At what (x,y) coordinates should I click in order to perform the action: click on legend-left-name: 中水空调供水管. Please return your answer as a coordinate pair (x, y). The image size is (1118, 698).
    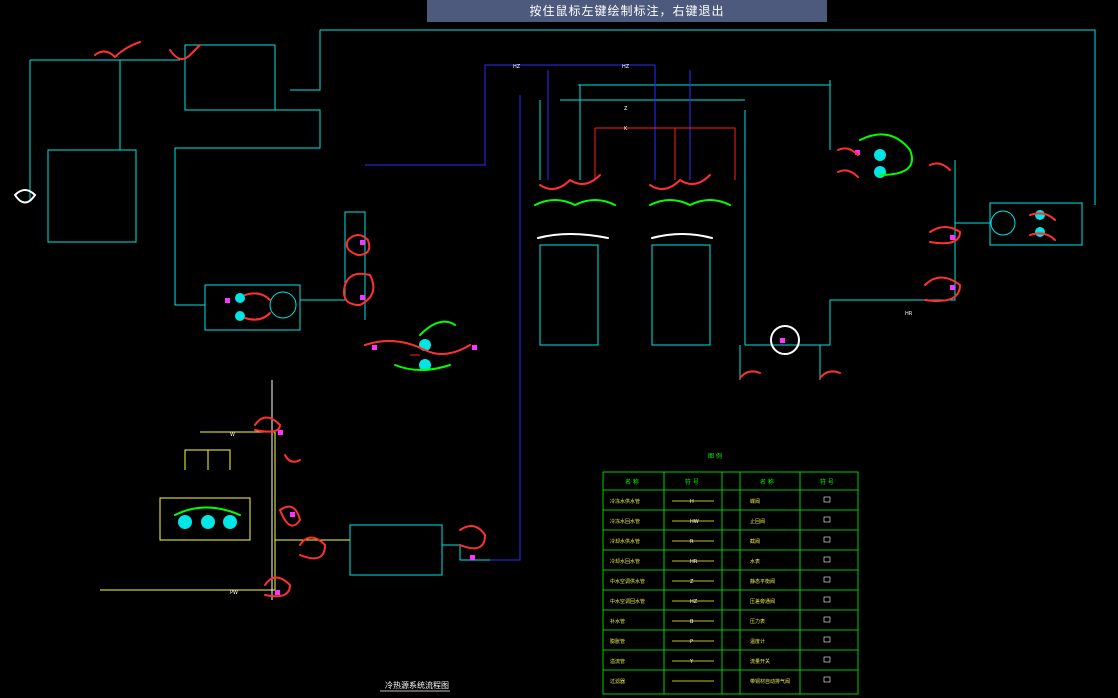
    Looking at the image, I should click on (627, 581).